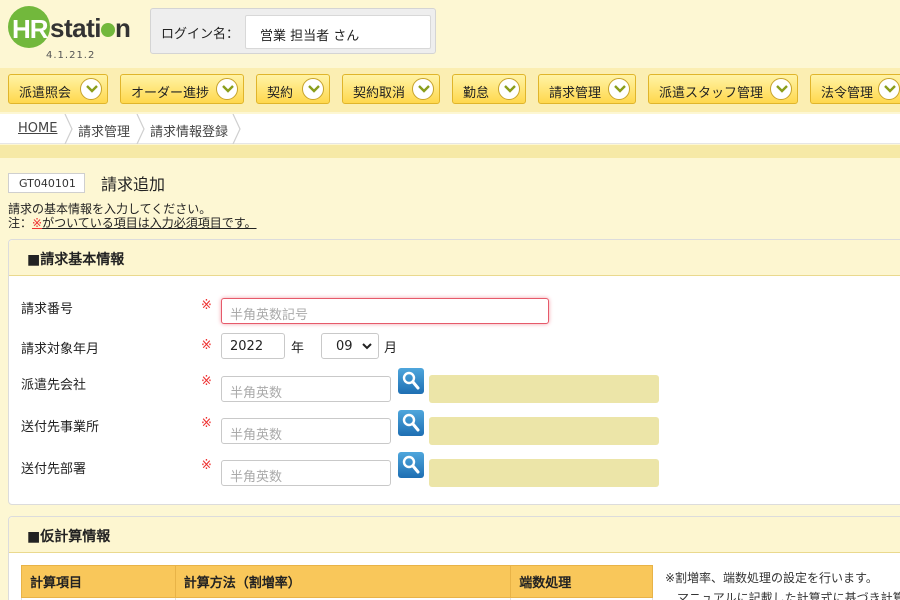 This screenshot has width=900, height=600. Describe the element at coordinates (133, 184) in the screenshot. I see `page-title: 請求追加` at that location.